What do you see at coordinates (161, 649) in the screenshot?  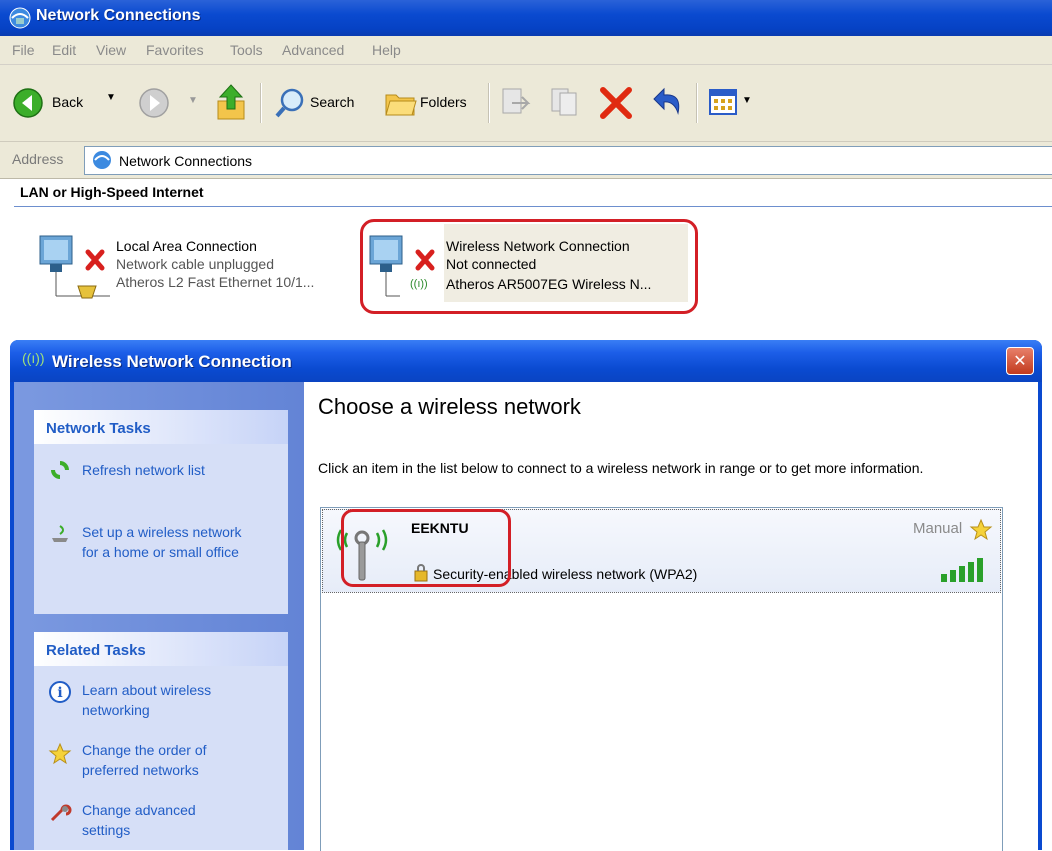 I see `related-tasks-header: Related Tasks` at bounding box center [161, 649].